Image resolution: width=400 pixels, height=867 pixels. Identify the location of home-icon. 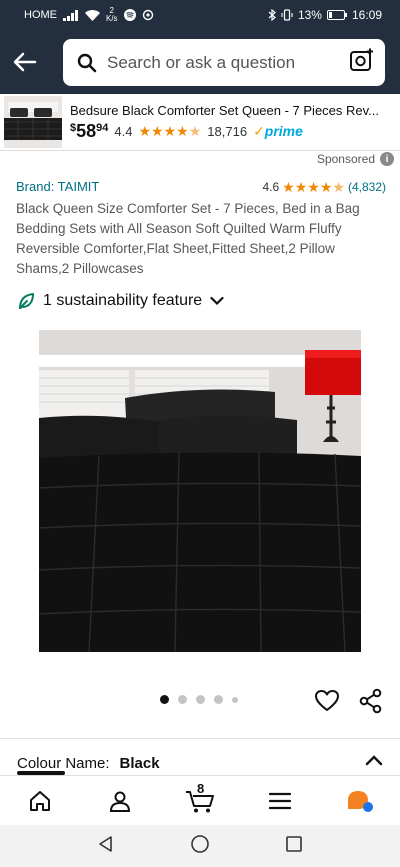
(40, 800).